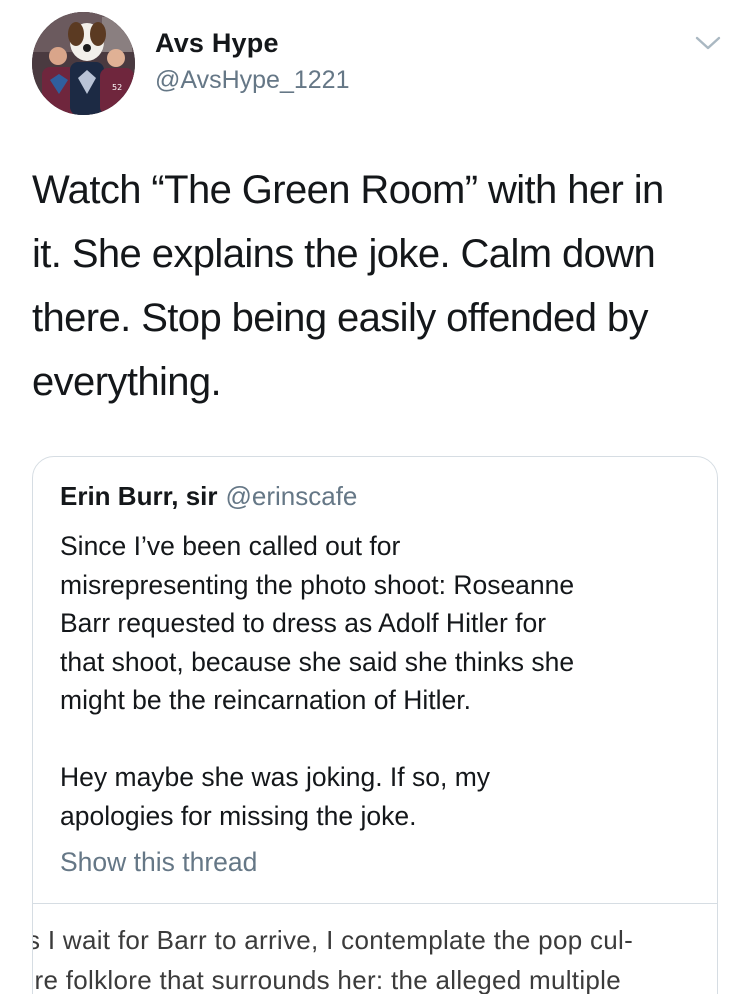 The width and height of the screenshot is (750, 994). I want to click on quoted-author-name: Erin Burr, sir, so click(139, 496).